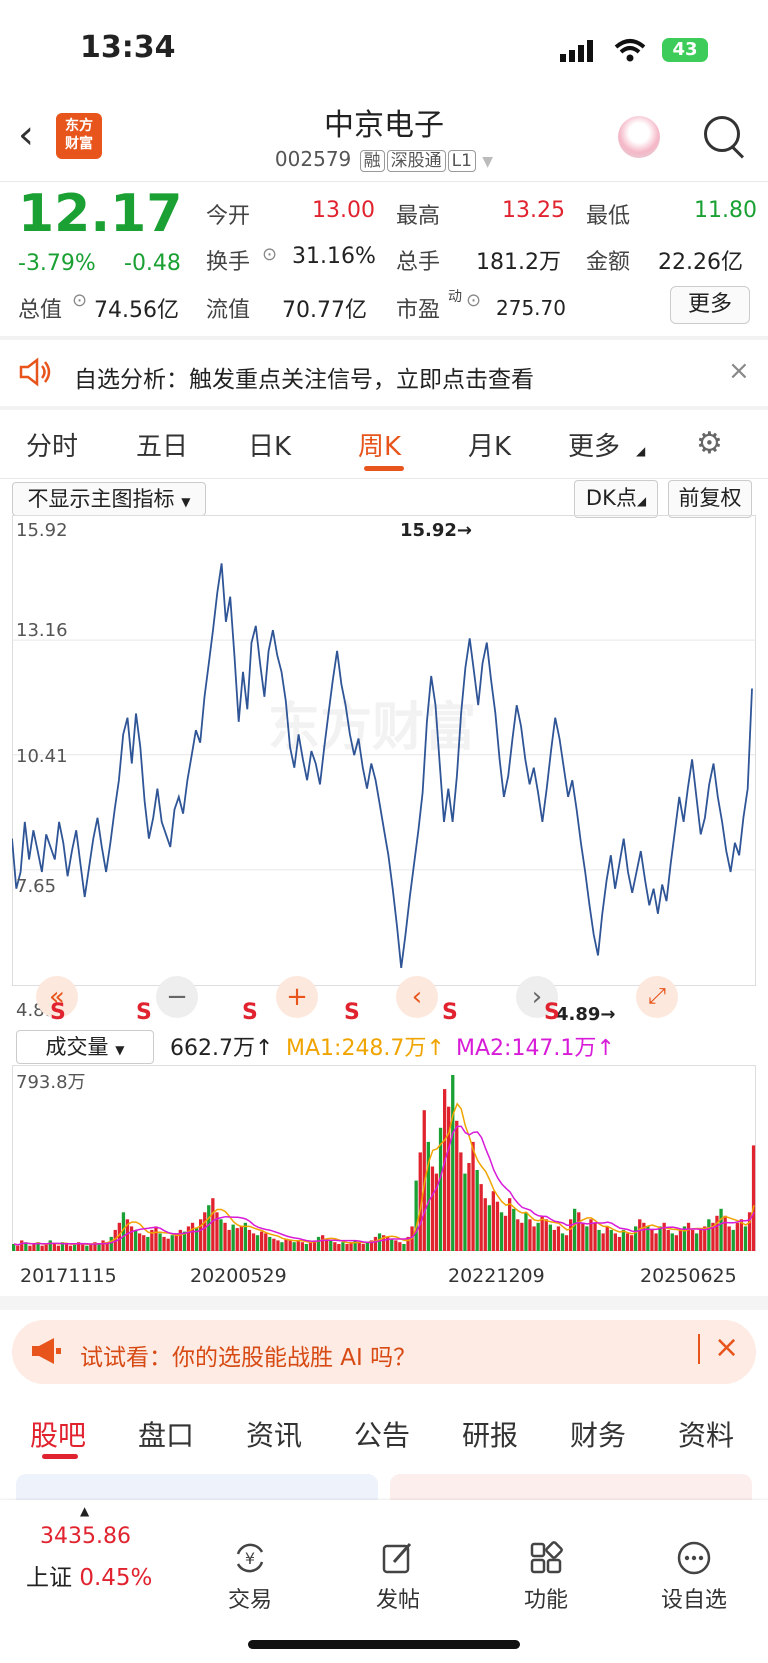 This screenshot has width=768, height=1663. Describe the element at coordinates (162, 444) in the screenshot. I see `tab-five-day: 五日` at that location.